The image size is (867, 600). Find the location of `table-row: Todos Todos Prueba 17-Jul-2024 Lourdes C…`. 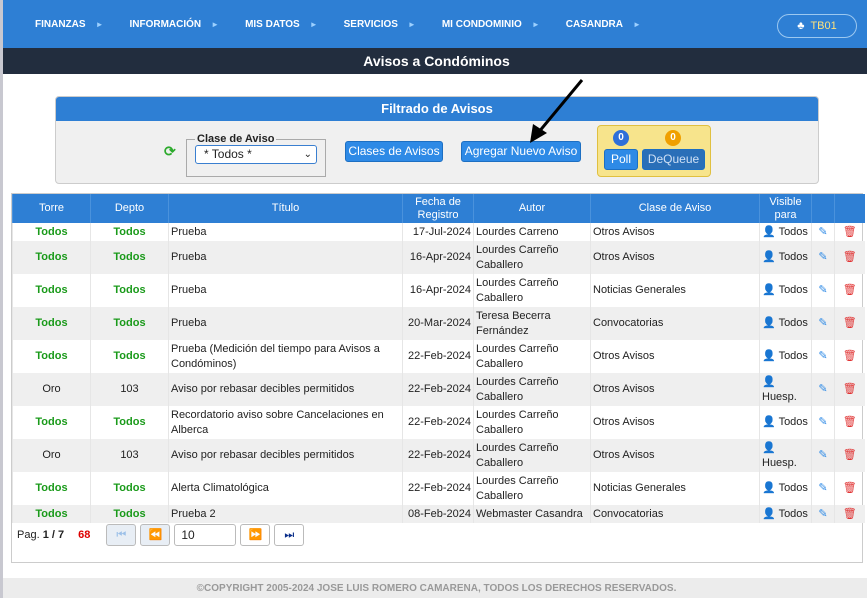

table-row: Todos Todos Prueba 17-Jul-2024 Lourdes C… is located at coordinates (438, 232).